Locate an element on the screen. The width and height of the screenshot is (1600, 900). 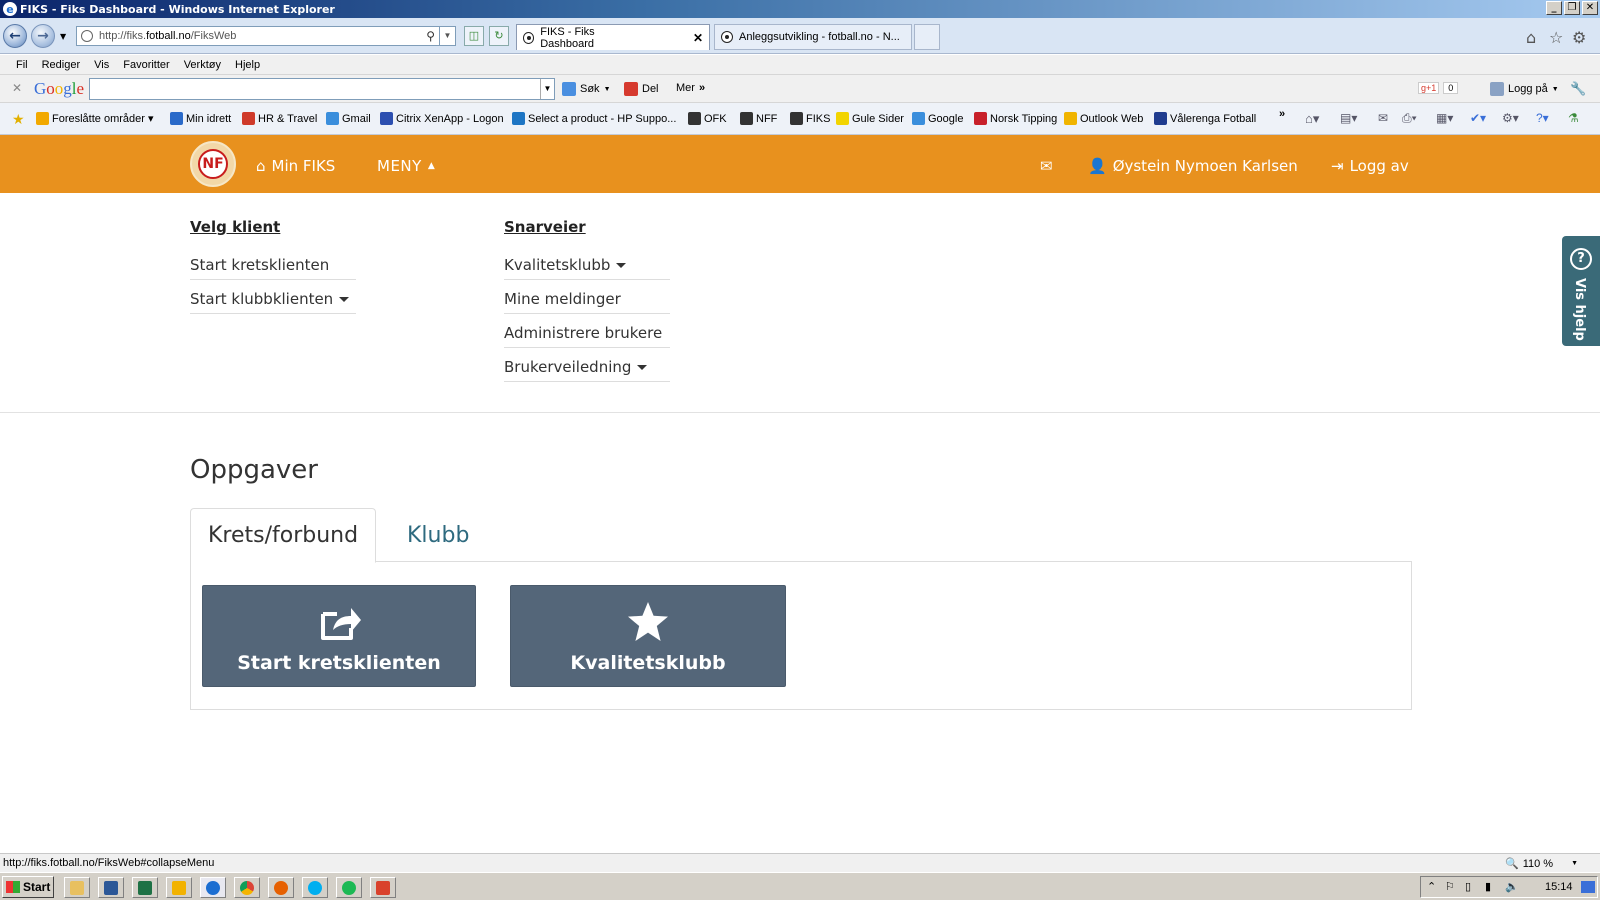
maximize-button: ❐ is located at coordinates (1572, 8).